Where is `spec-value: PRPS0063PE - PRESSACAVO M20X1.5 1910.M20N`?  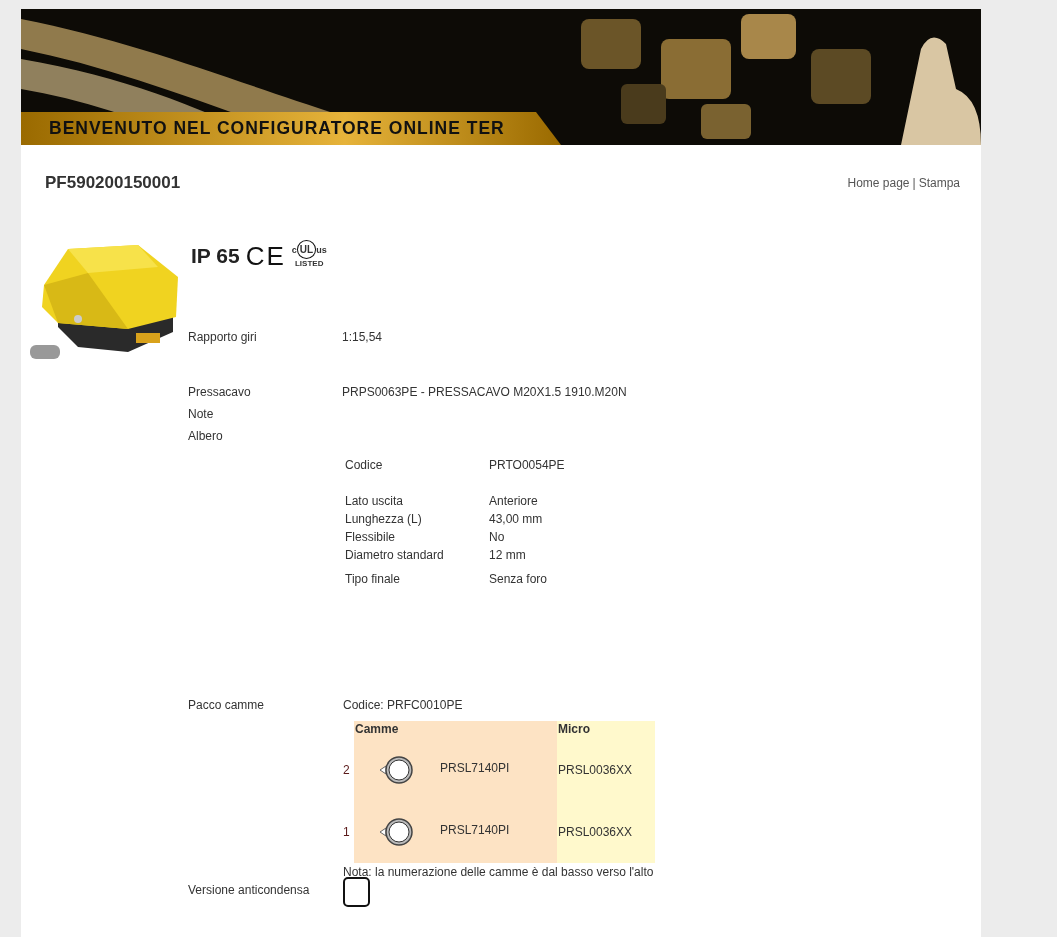 spec-value: PRPS0063PE - PRESSACAVO M20X1.5 1910.M20N is located at coordinates (484, 392).